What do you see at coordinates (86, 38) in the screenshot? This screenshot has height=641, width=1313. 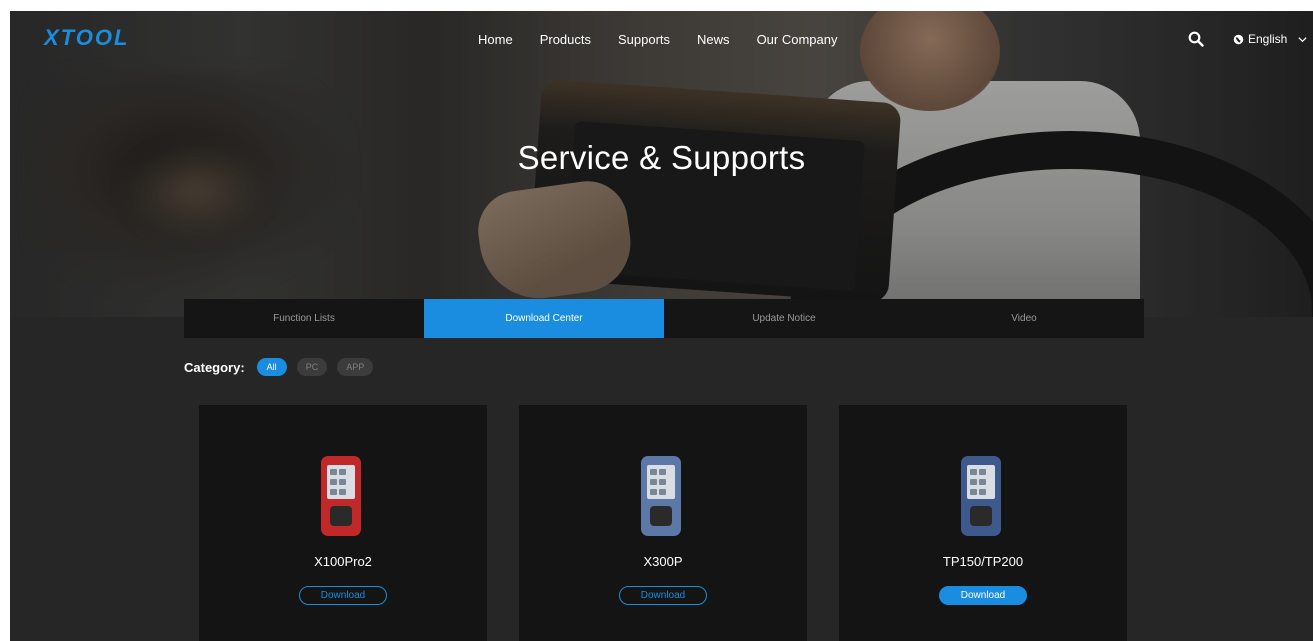 I see `xtool-logo: XTOOL` at bounding box center [86, 38].